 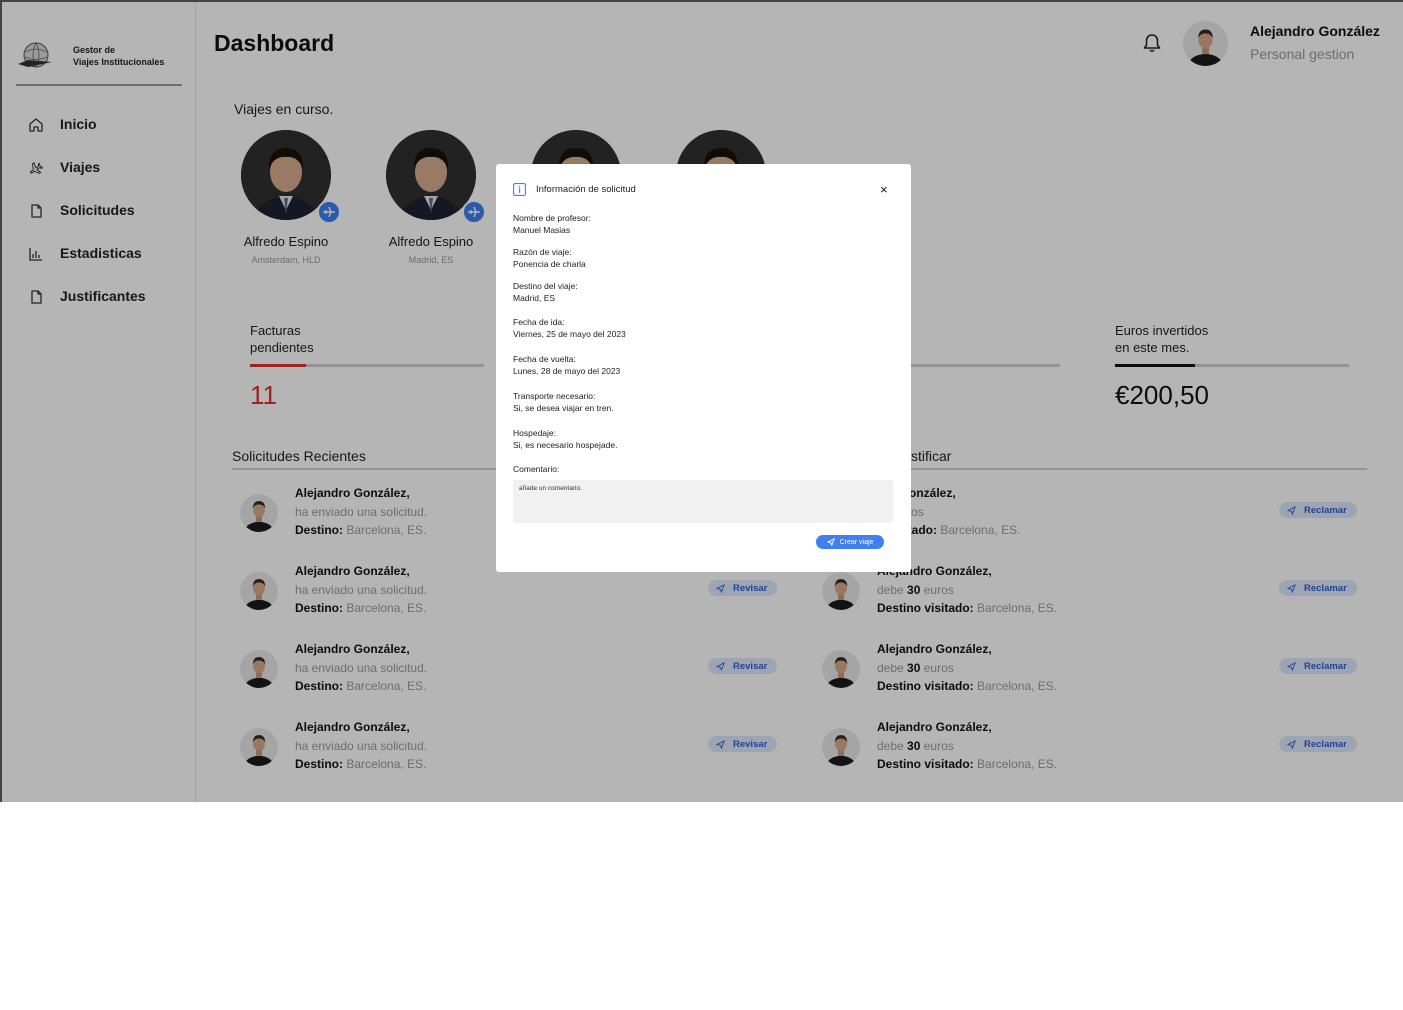 What do you see at coordinates (563, 408) in the screenshot?
I see `field-value: Si, se desea viajar en tren.` at bounding box center [563, 408].